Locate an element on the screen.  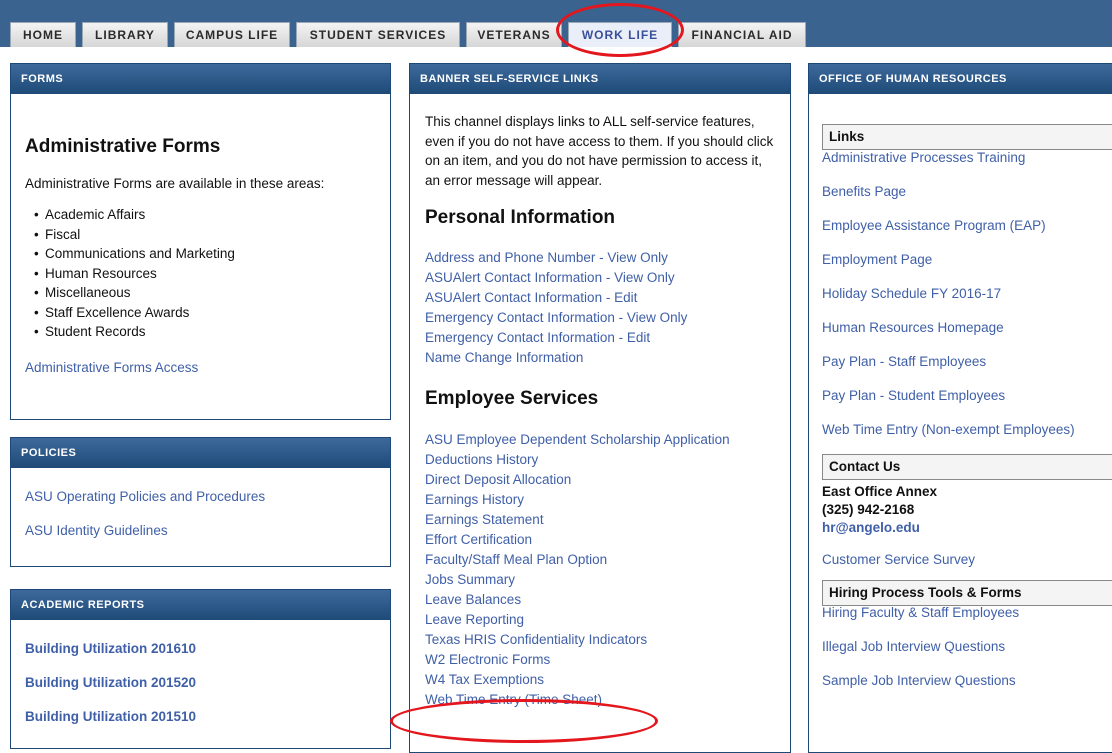
list-item: Miscellaneous is located at coordinates (206, 293).